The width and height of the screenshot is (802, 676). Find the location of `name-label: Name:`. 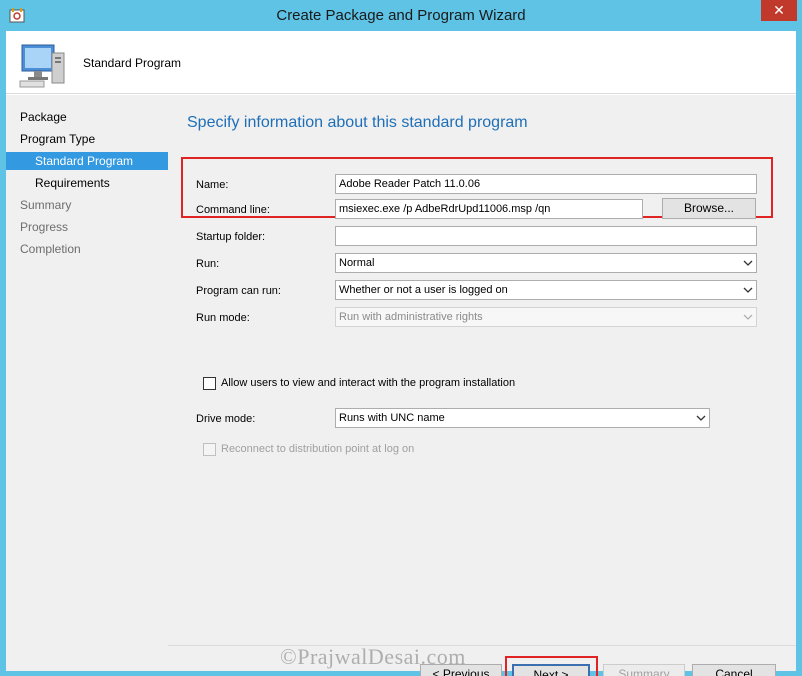

name-label: Name: is located at coordinates (212, 185).